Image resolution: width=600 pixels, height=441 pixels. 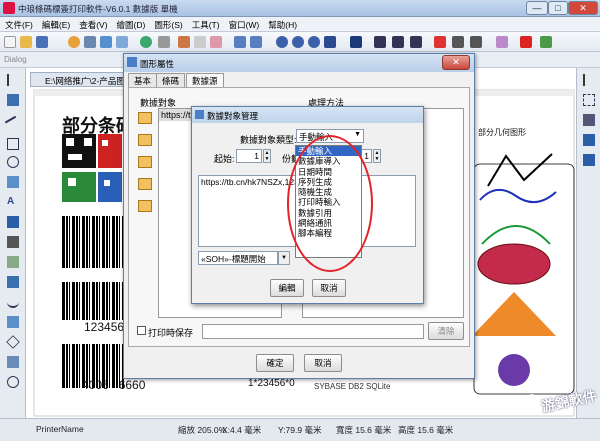 What do you see at coordinates (416, 42) in the screenshot?
I see `align-right-icon` at bounding box center [416, 42].